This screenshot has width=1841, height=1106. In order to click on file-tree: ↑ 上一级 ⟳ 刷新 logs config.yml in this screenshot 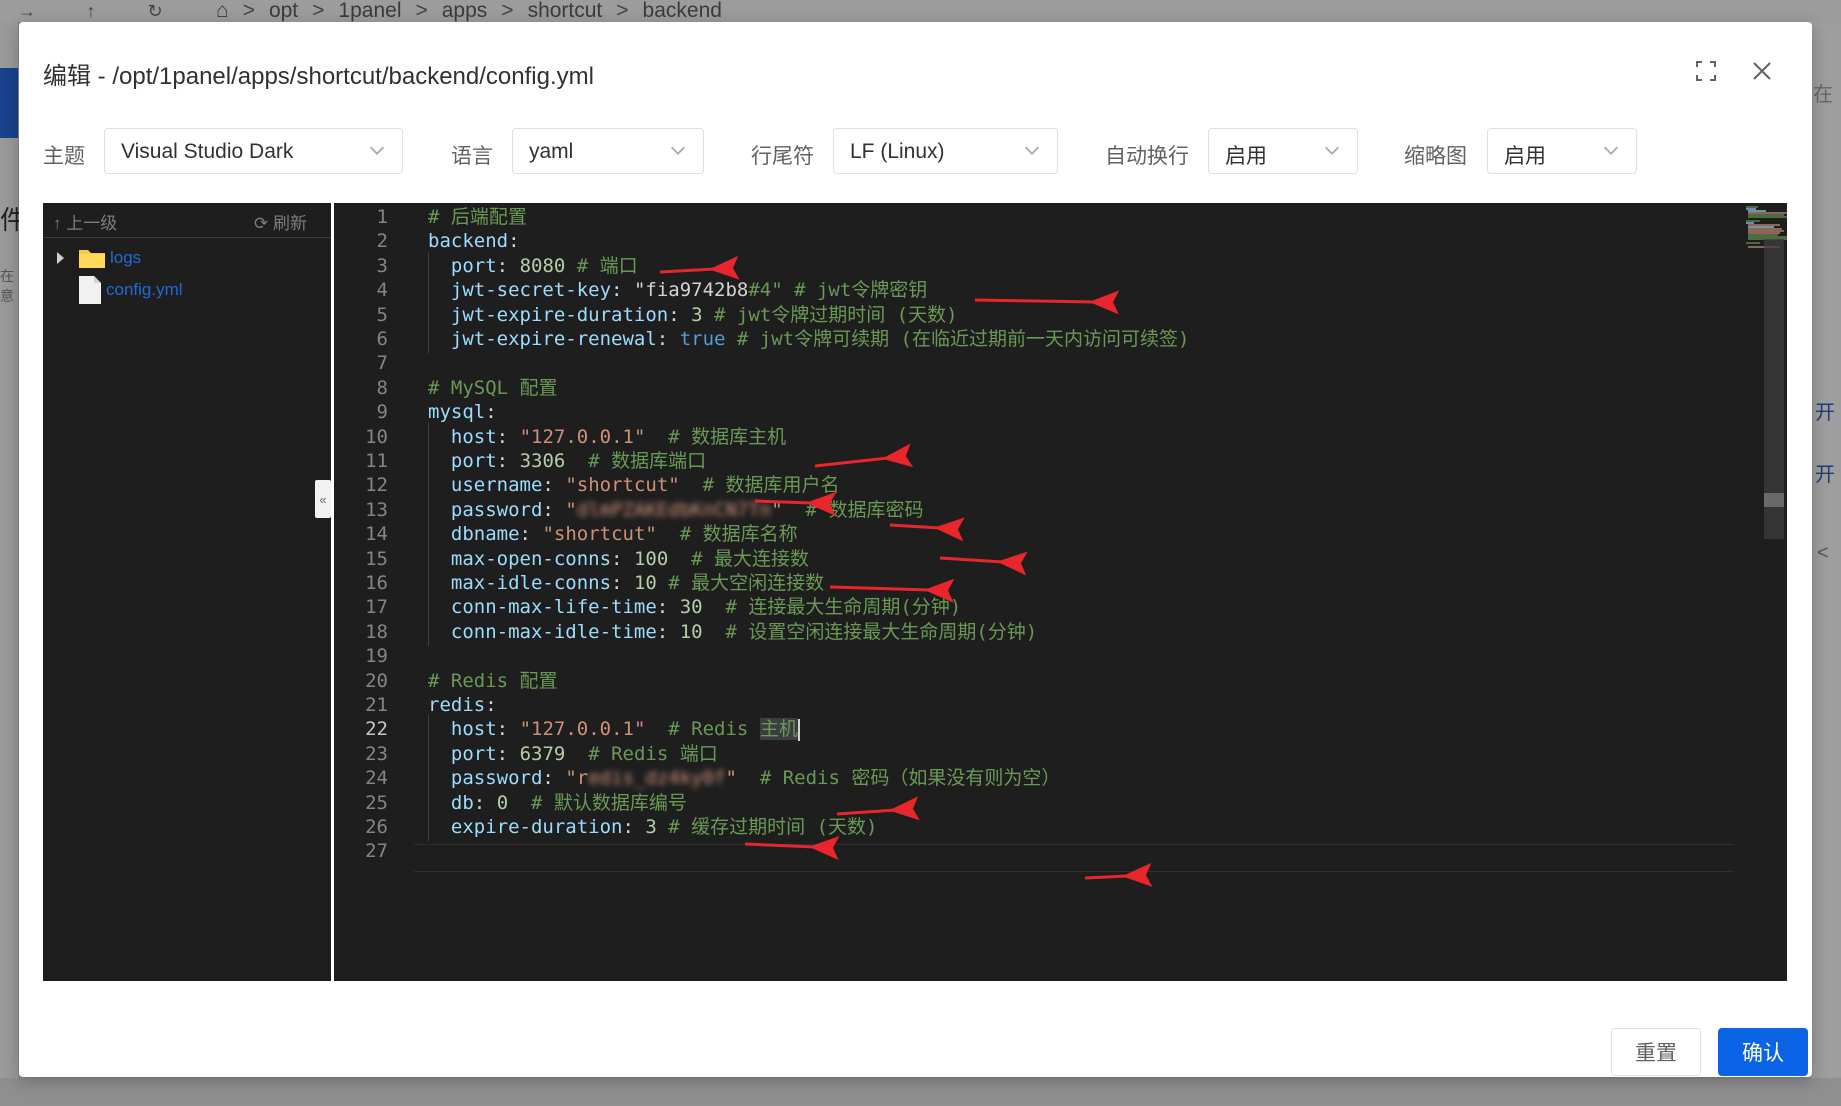, I will do `click(187, 592)`.